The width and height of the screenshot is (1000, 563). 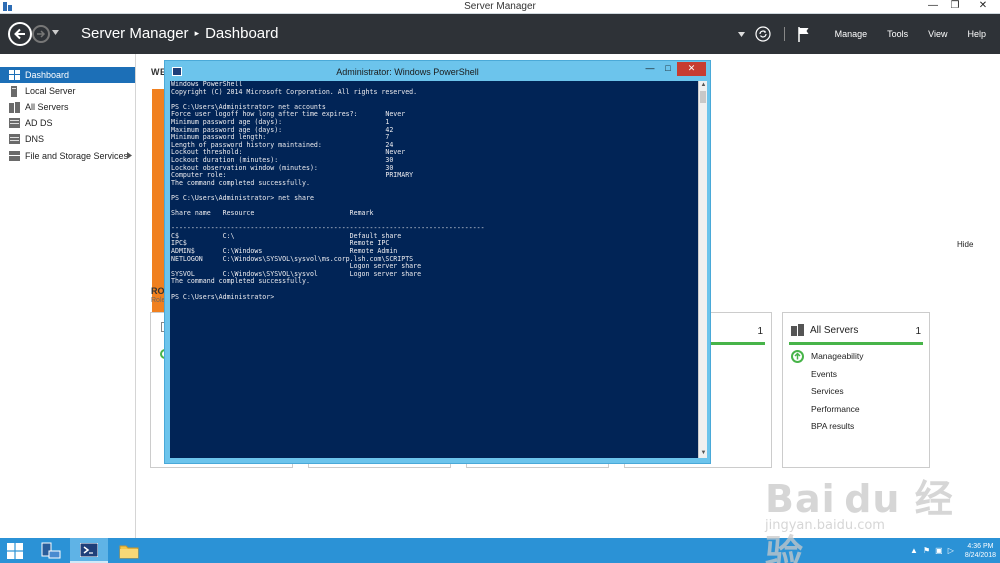 What do you see at coordinates (14, 123) in the screenshot?
I see `ad-ds-icon` at bounding box center [14, 123].